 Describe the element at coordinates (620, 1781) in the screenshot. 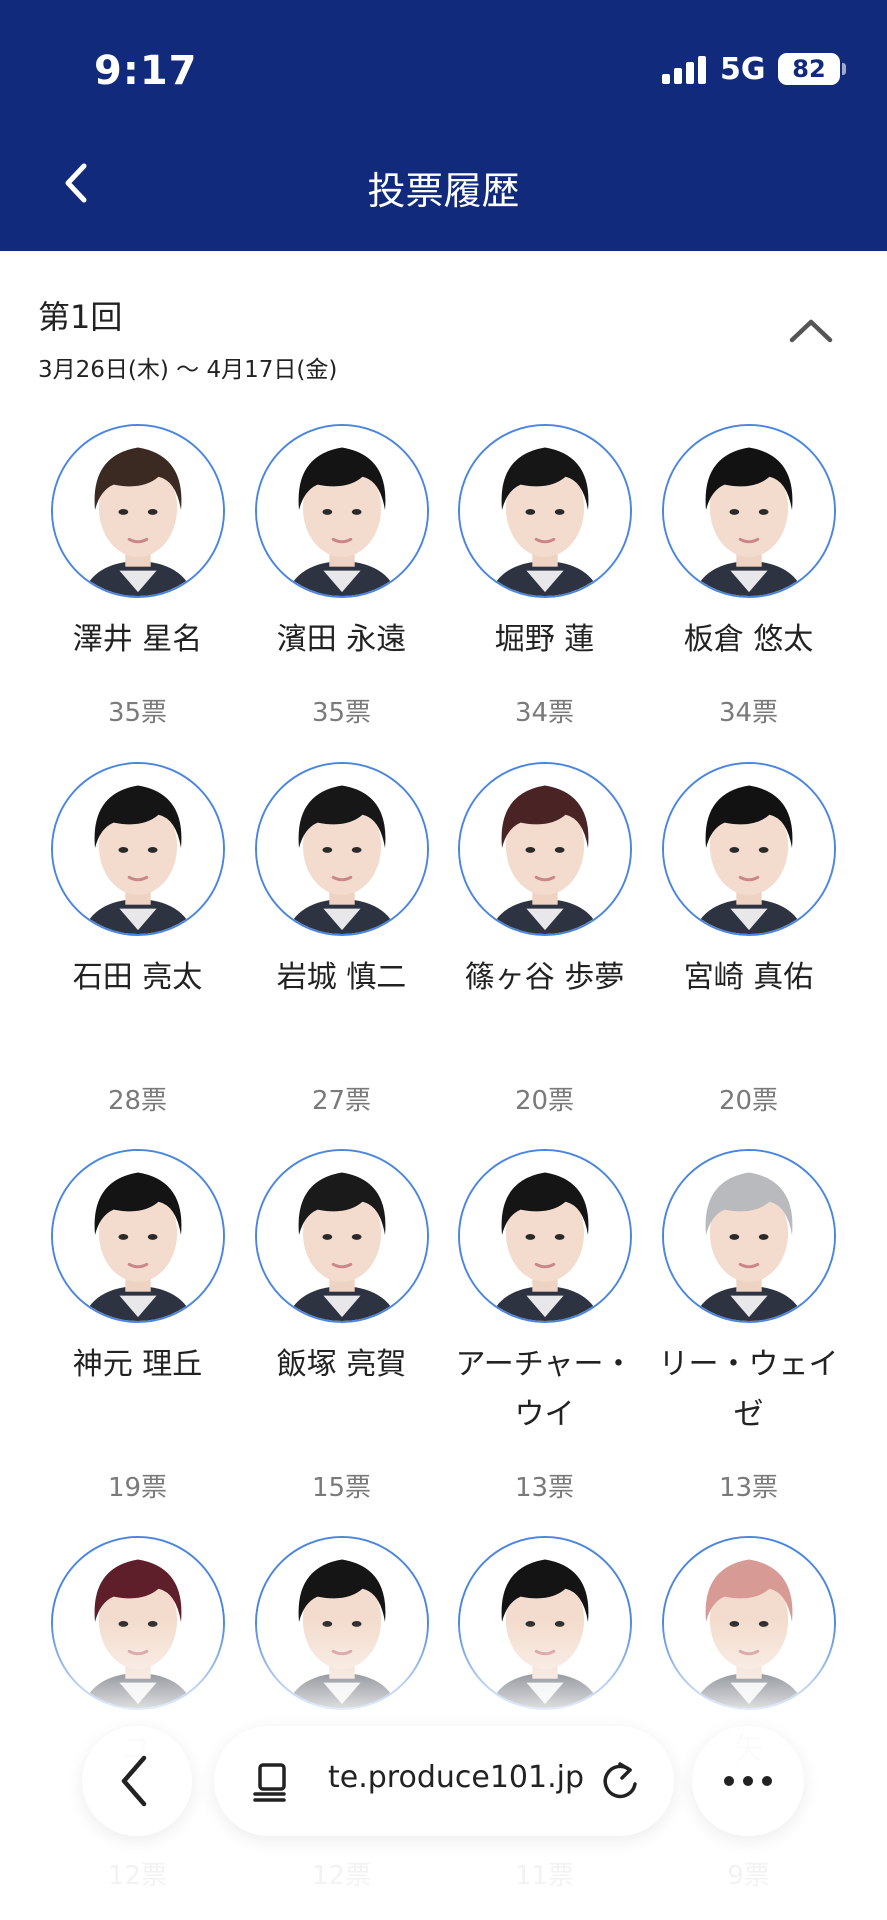

I see `reload-icon` at that location.